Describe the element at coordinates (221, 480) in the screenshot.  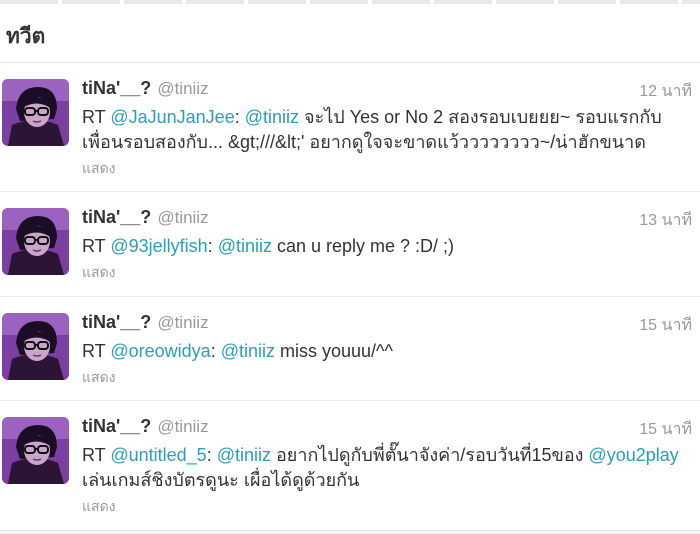
I see `tweet-text-segment: เล่นเกมส์ชิงบัตรดูนะ เผื่อได้ดูด้วยกัน` at that location.